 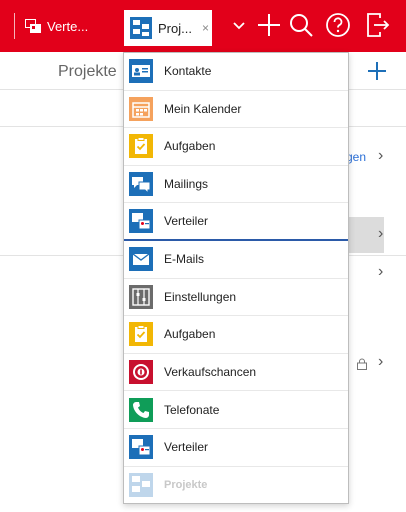 I want to click on menu-item-label: Kontakte, so click(x=188, y=71).